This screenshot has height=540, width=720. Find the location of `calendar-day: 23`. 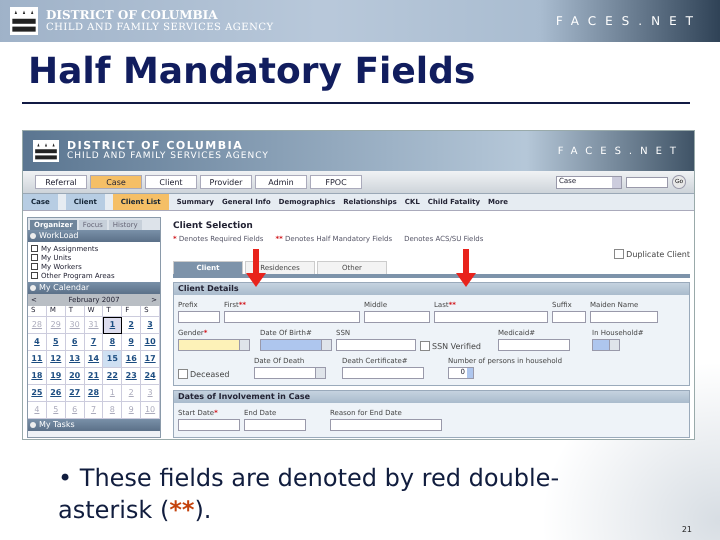

calendar-day: 23 is located at coordinates (132, 376).